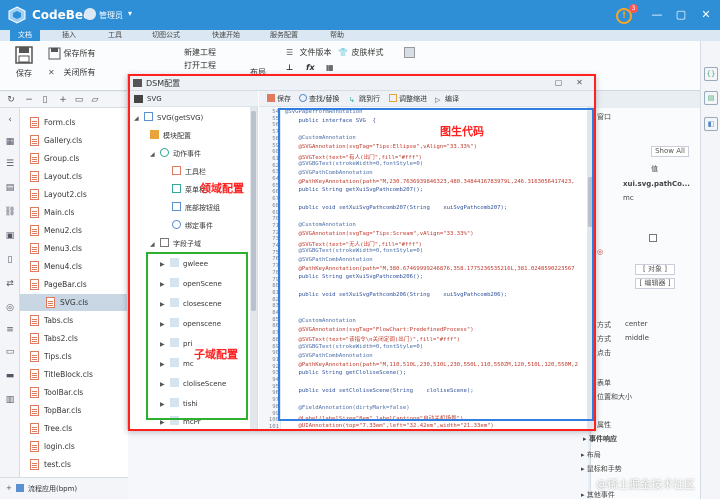 The height and width of the screenshot is (499, 720). What do you see at coordinates (9, 488) in the screenshot?
I see `expand-icon: +` at bounding box center [9, 488].